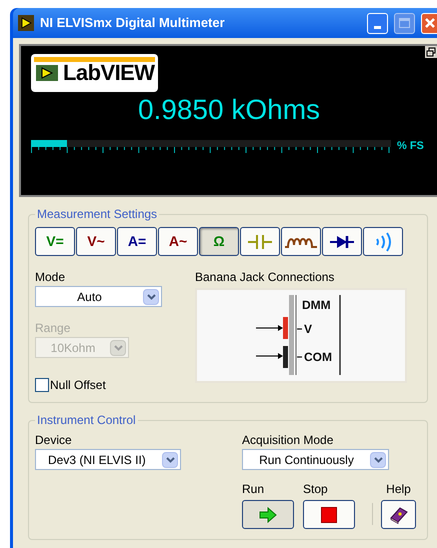 The image size is (437, 548). Describe the element at coordinates (55, 241) in the screenshot. I see `function-button: V=` at that location.